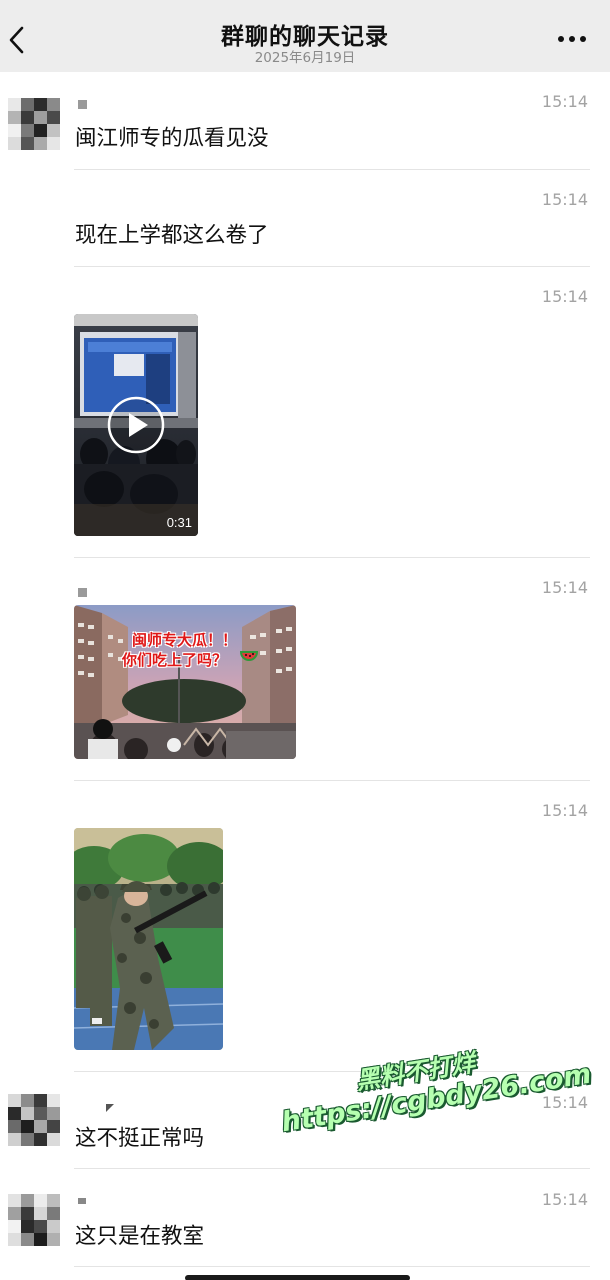  I want to click on nav-bar: 群聊的聊天记录 2025年6月19日, so click(305, 36).